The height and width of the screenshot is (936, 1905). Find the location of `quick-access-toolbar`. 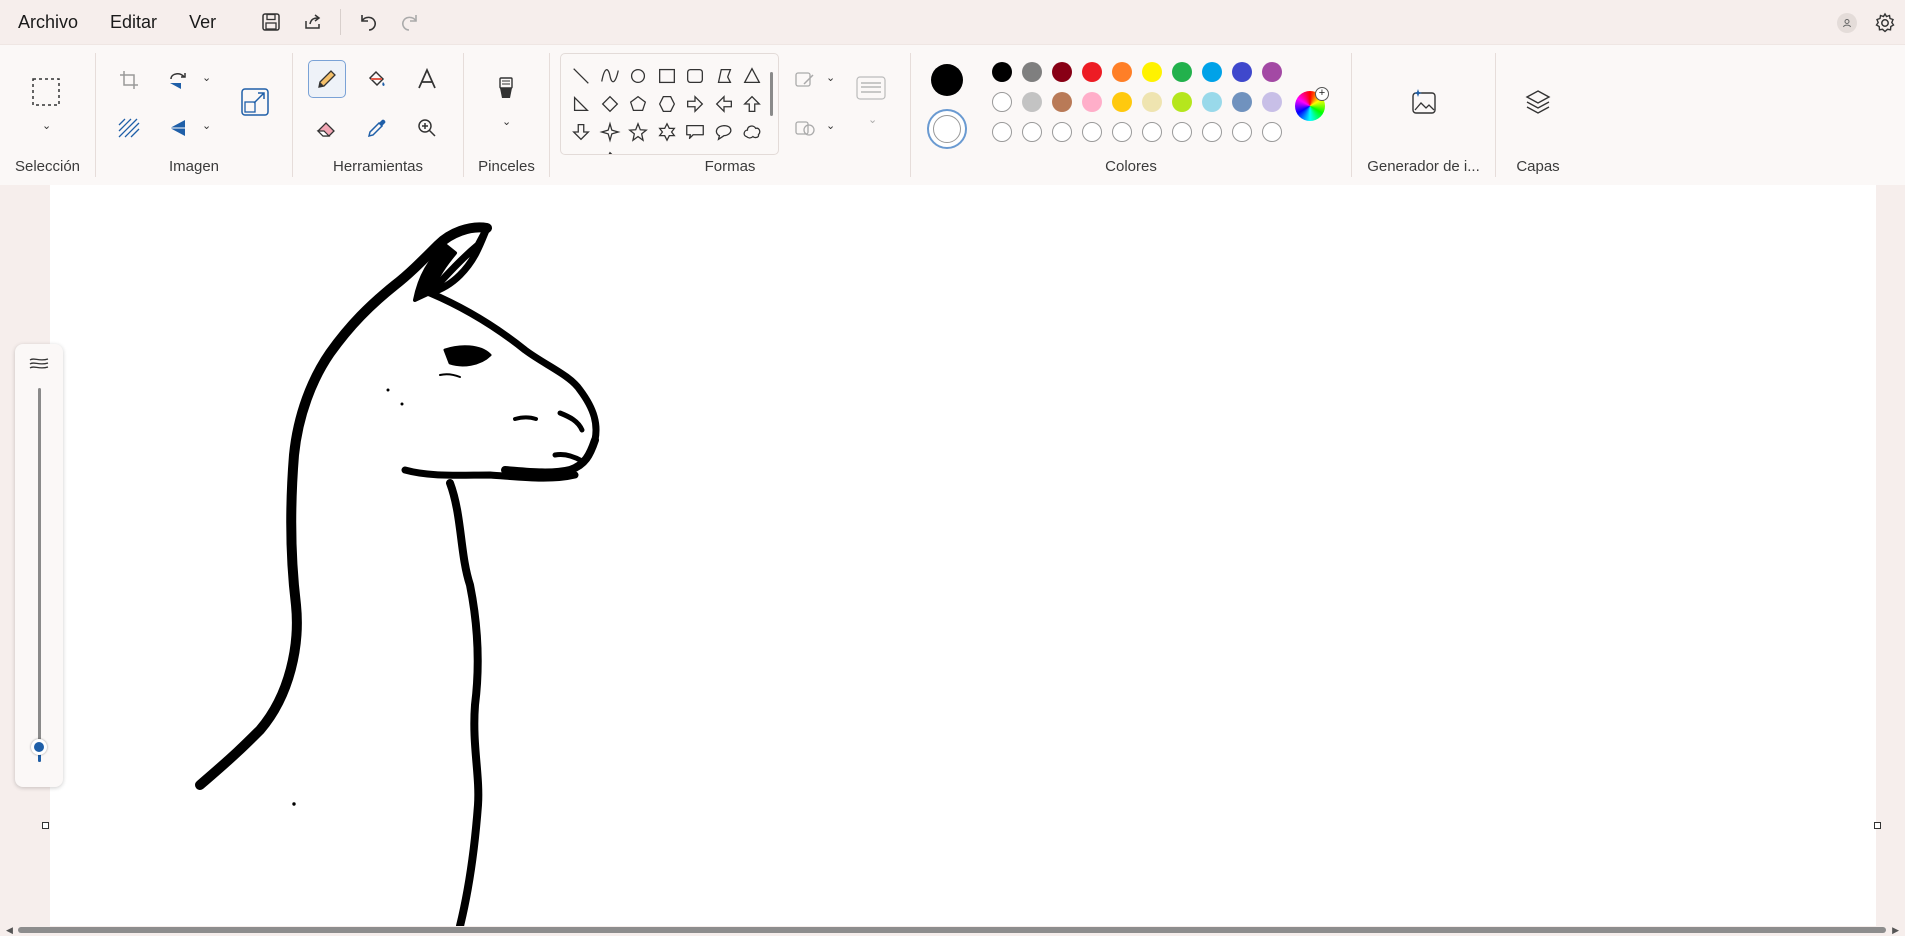

quick-access-toolbar is located at coordinates (340, 22).